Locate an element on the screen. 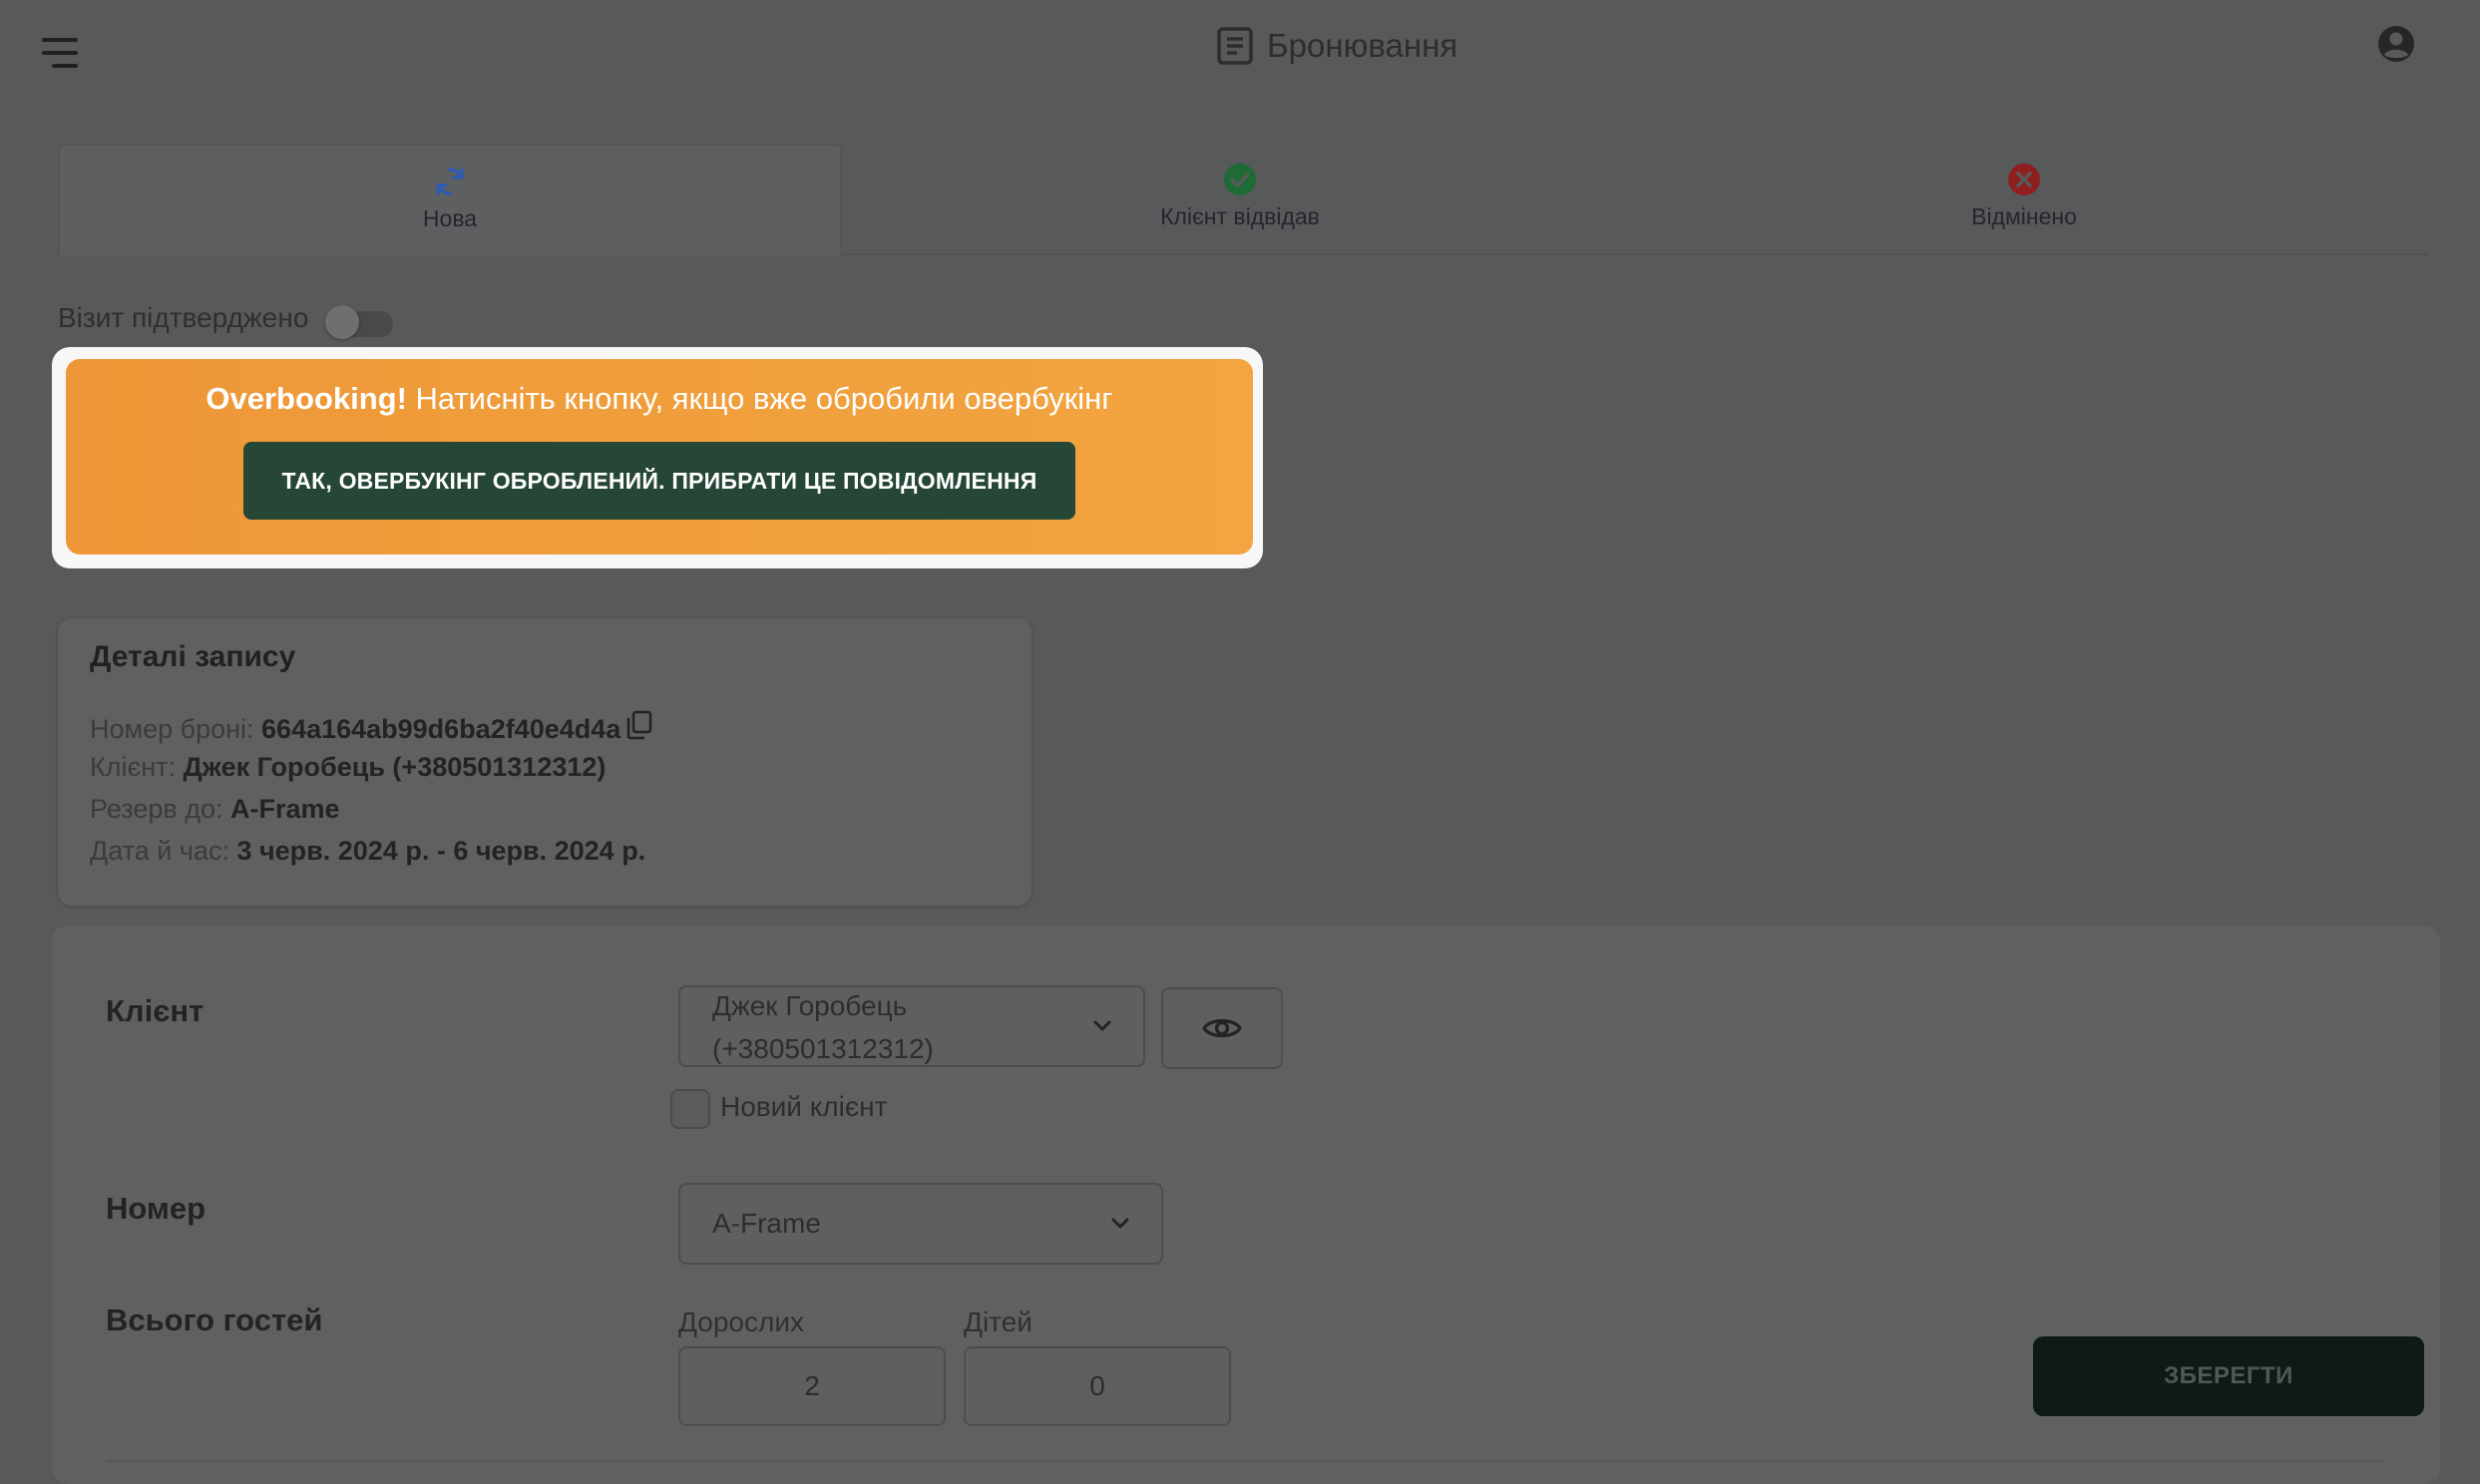 The image size is (2480, 1484). new-client-label: Новий клієнт is located at coordinates (804, 1106).